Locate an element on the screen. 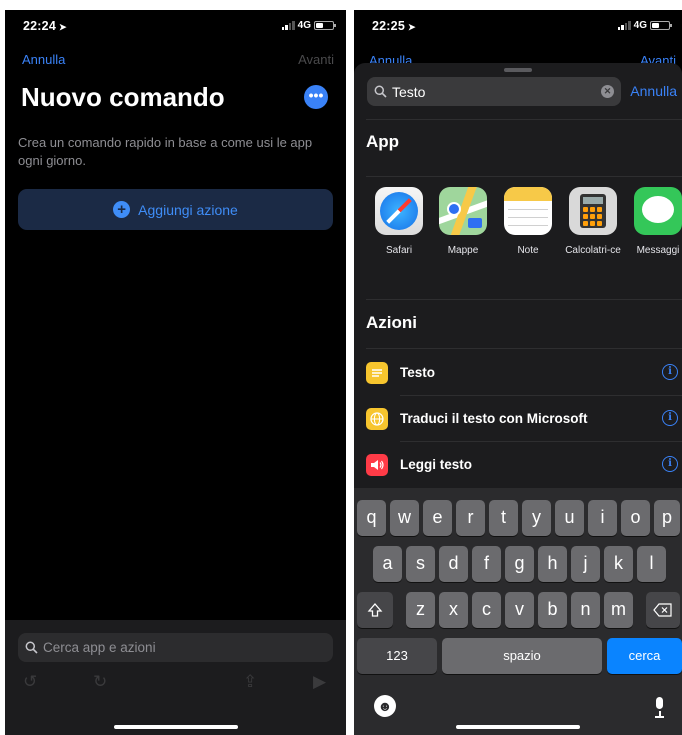 This screenshot has height=735, width=682. key-d: d is located at coordinates (453, 564).